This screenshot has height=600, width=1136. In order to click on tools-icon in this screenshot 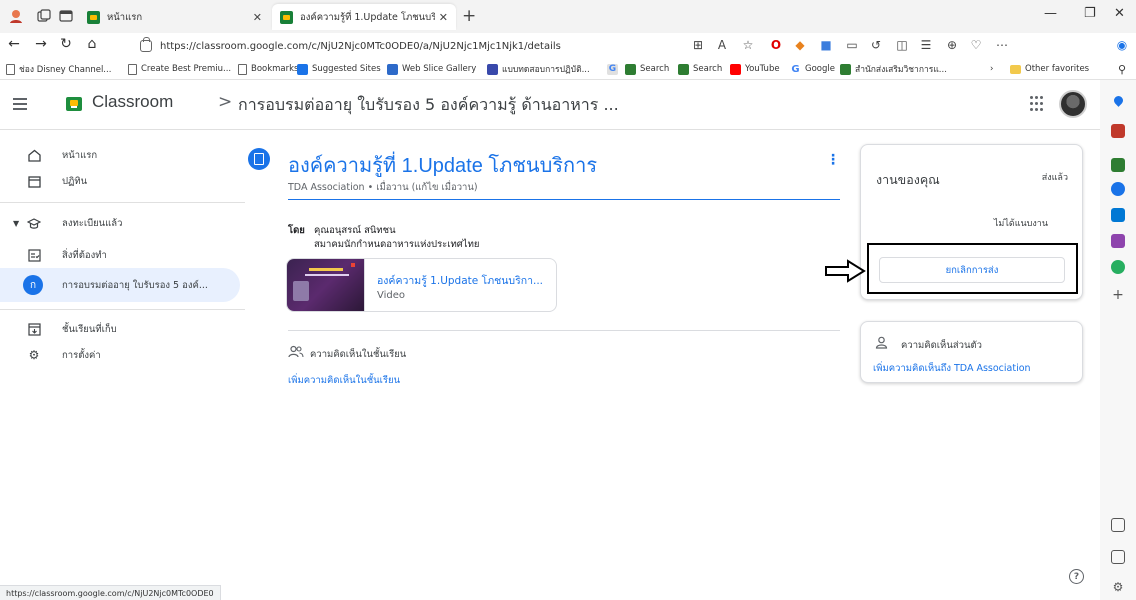, I will do `click(1118, 131)`.